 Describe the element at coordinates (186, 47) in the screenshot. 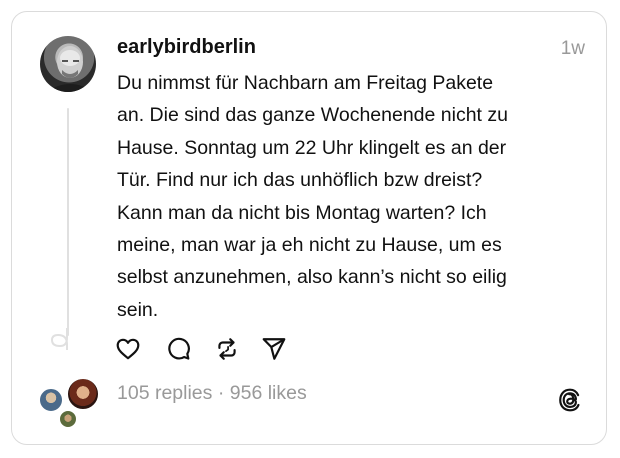

I see `author-username: earlybirdberlin` at that location.